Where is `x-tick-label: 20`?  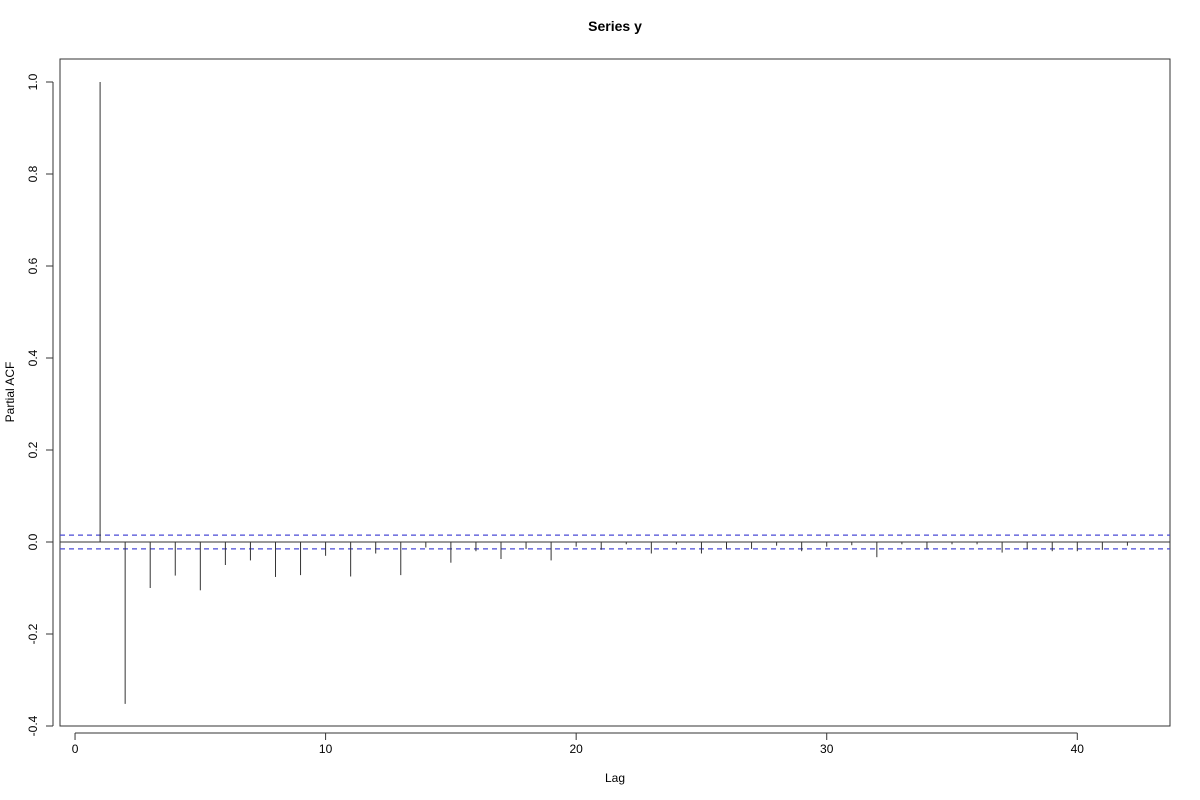 x-tick-label: 20 is located at coordinates (576, 749).